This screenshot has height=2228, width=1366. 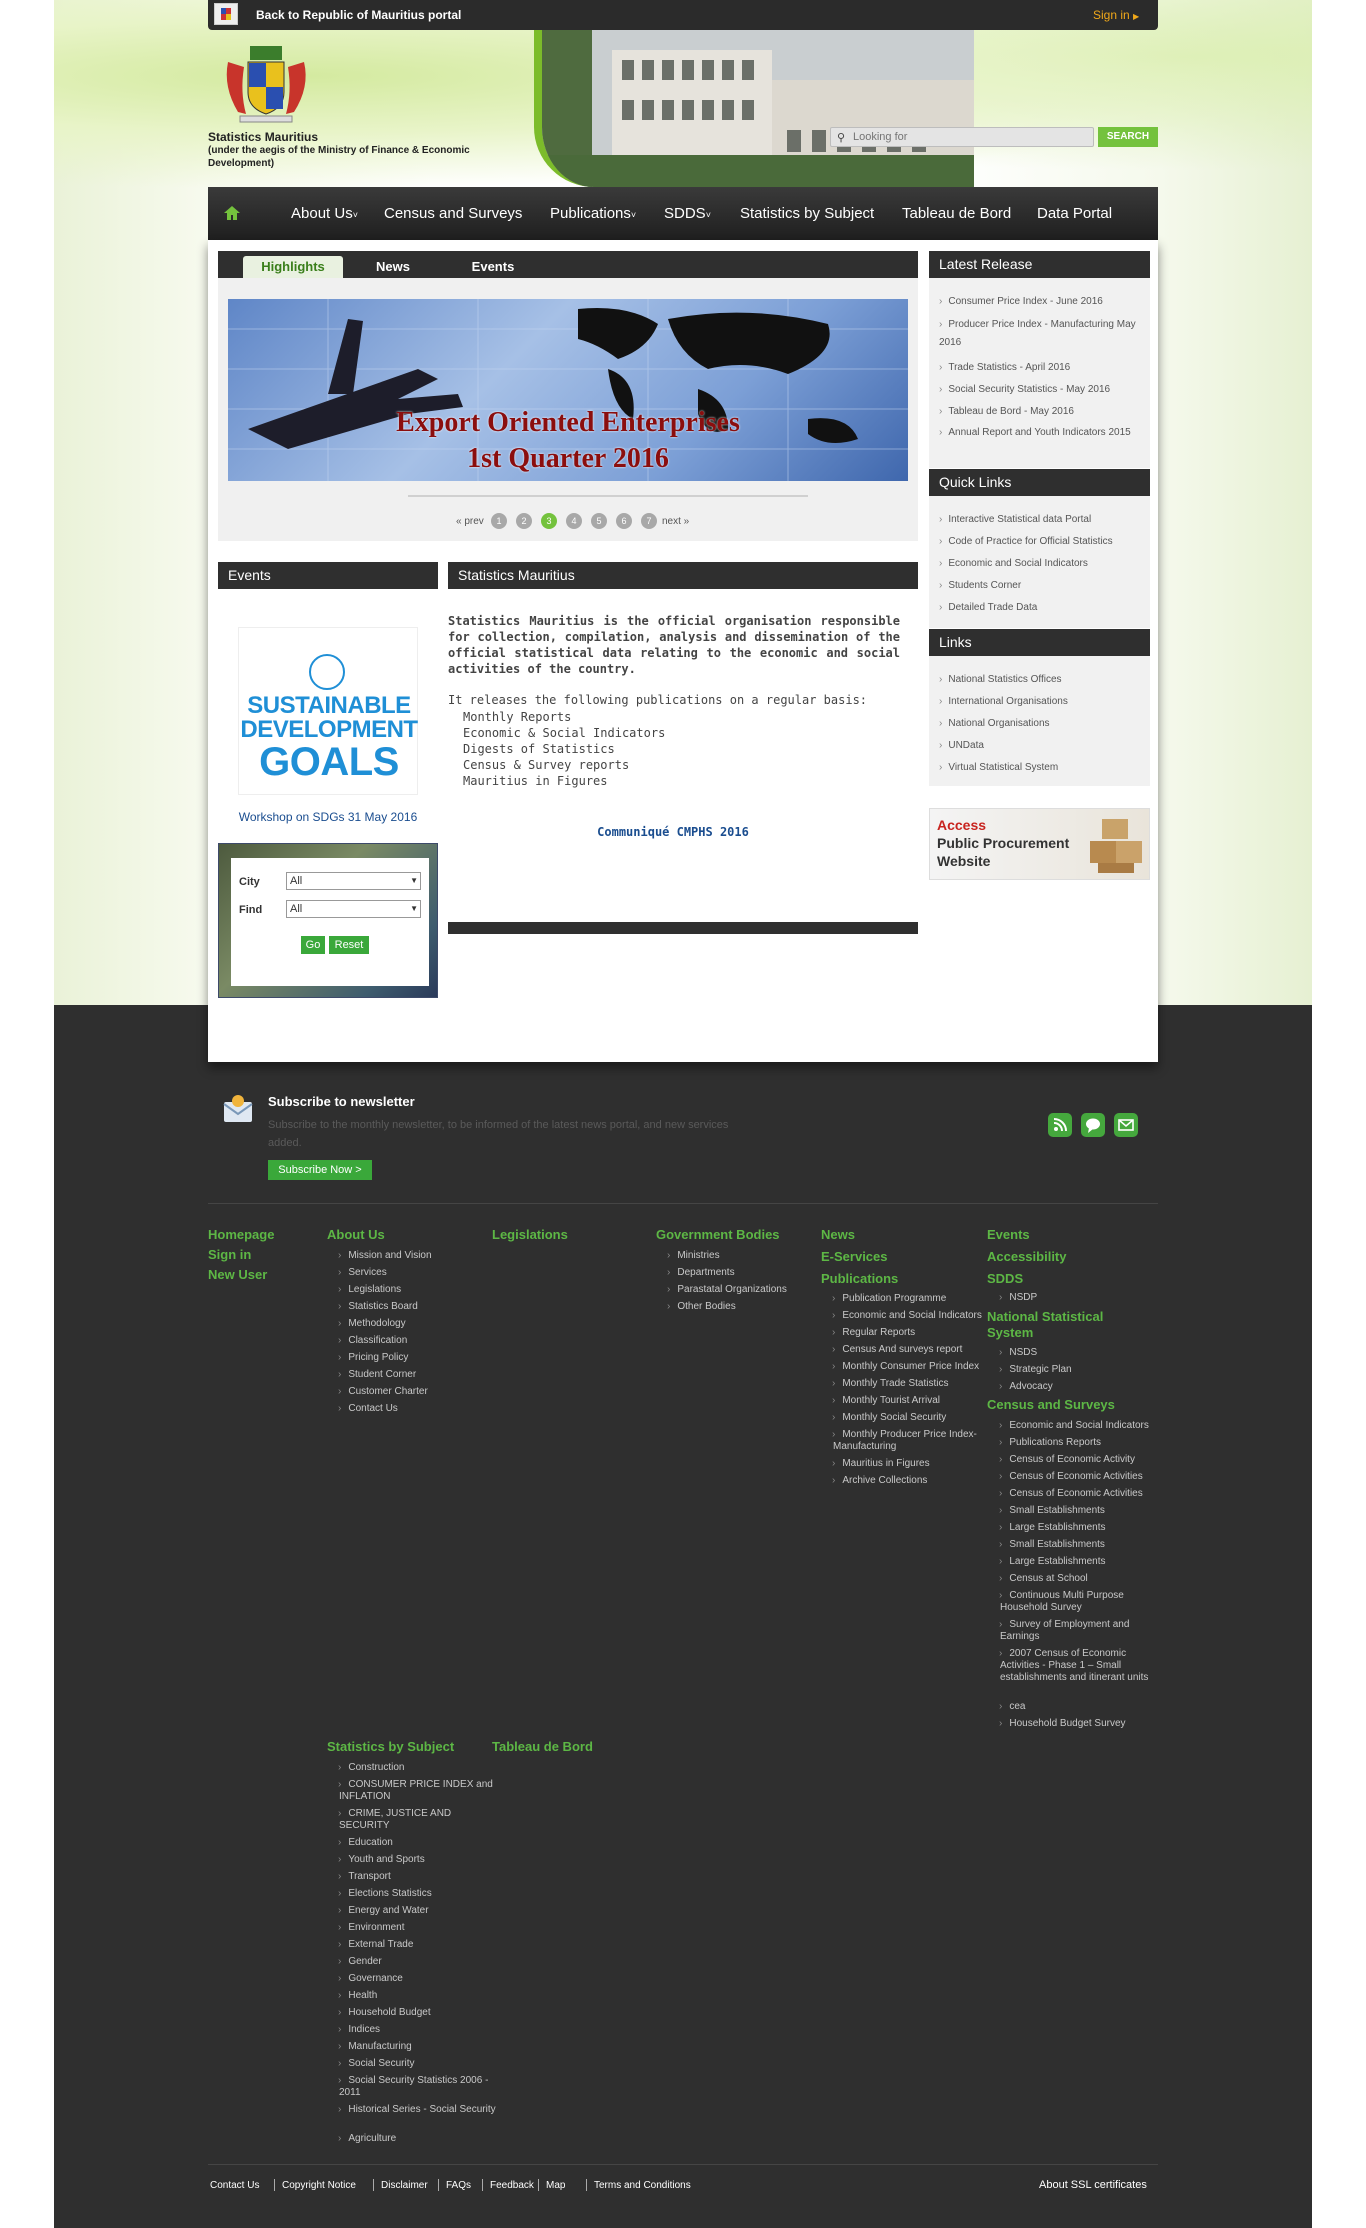 What do you see at coordinates (453, 213) in the screenshot?
I see `nav-census-and-surveys: Census and Surveys` at bounding box center [453, 213].